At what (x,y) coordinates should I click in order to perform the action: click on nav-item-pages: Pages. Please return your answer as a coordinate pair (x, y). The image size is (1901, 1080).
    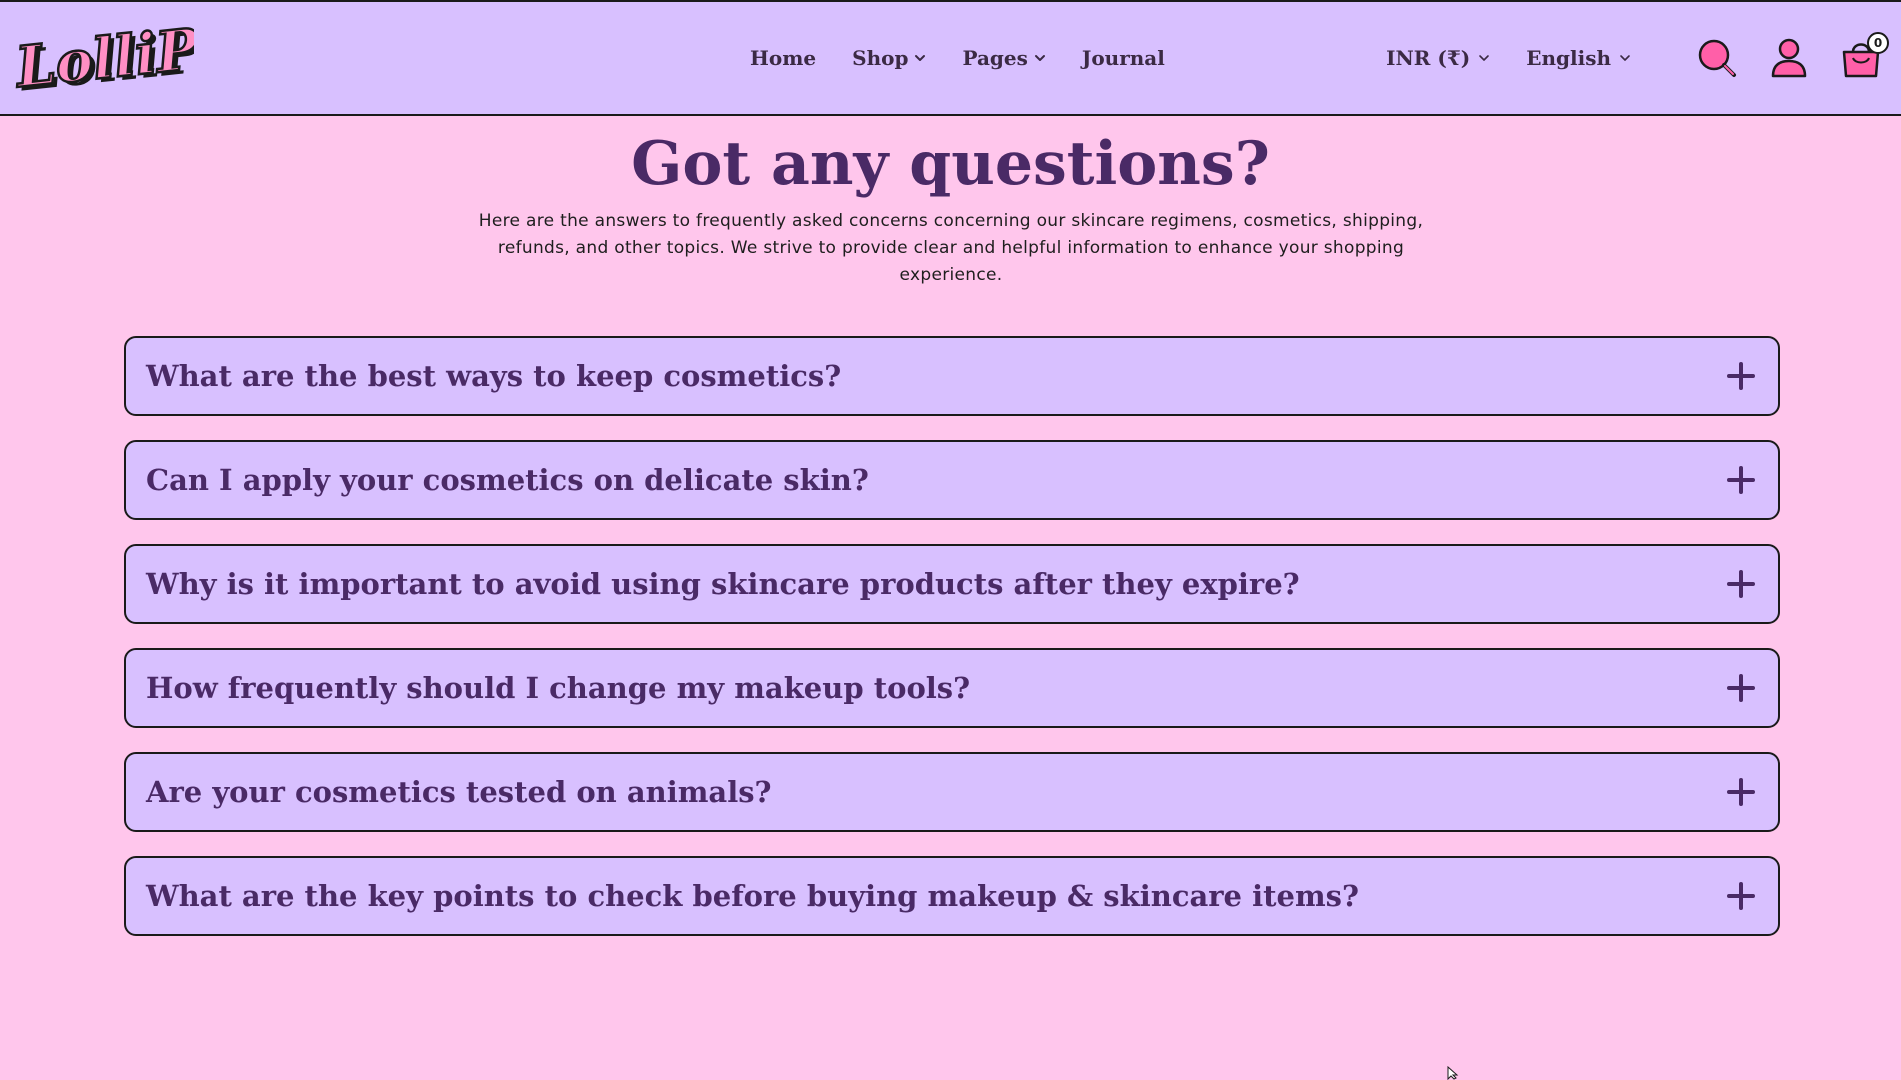
    Looking at the image, I should click on (1003, 58).